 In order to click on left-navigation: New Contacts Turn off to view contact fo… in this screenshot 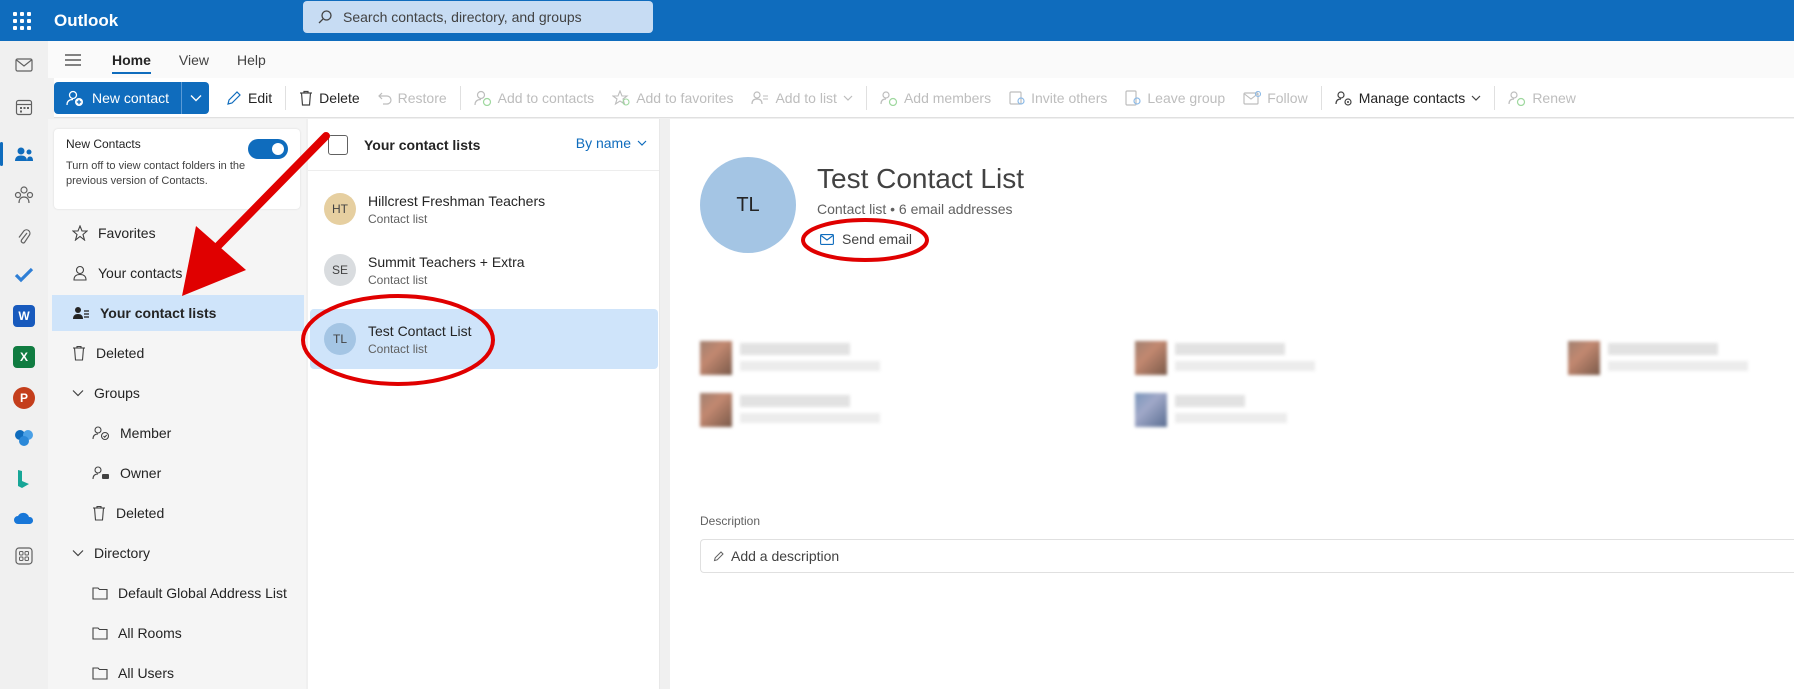, I will do `click(177, 404)`.